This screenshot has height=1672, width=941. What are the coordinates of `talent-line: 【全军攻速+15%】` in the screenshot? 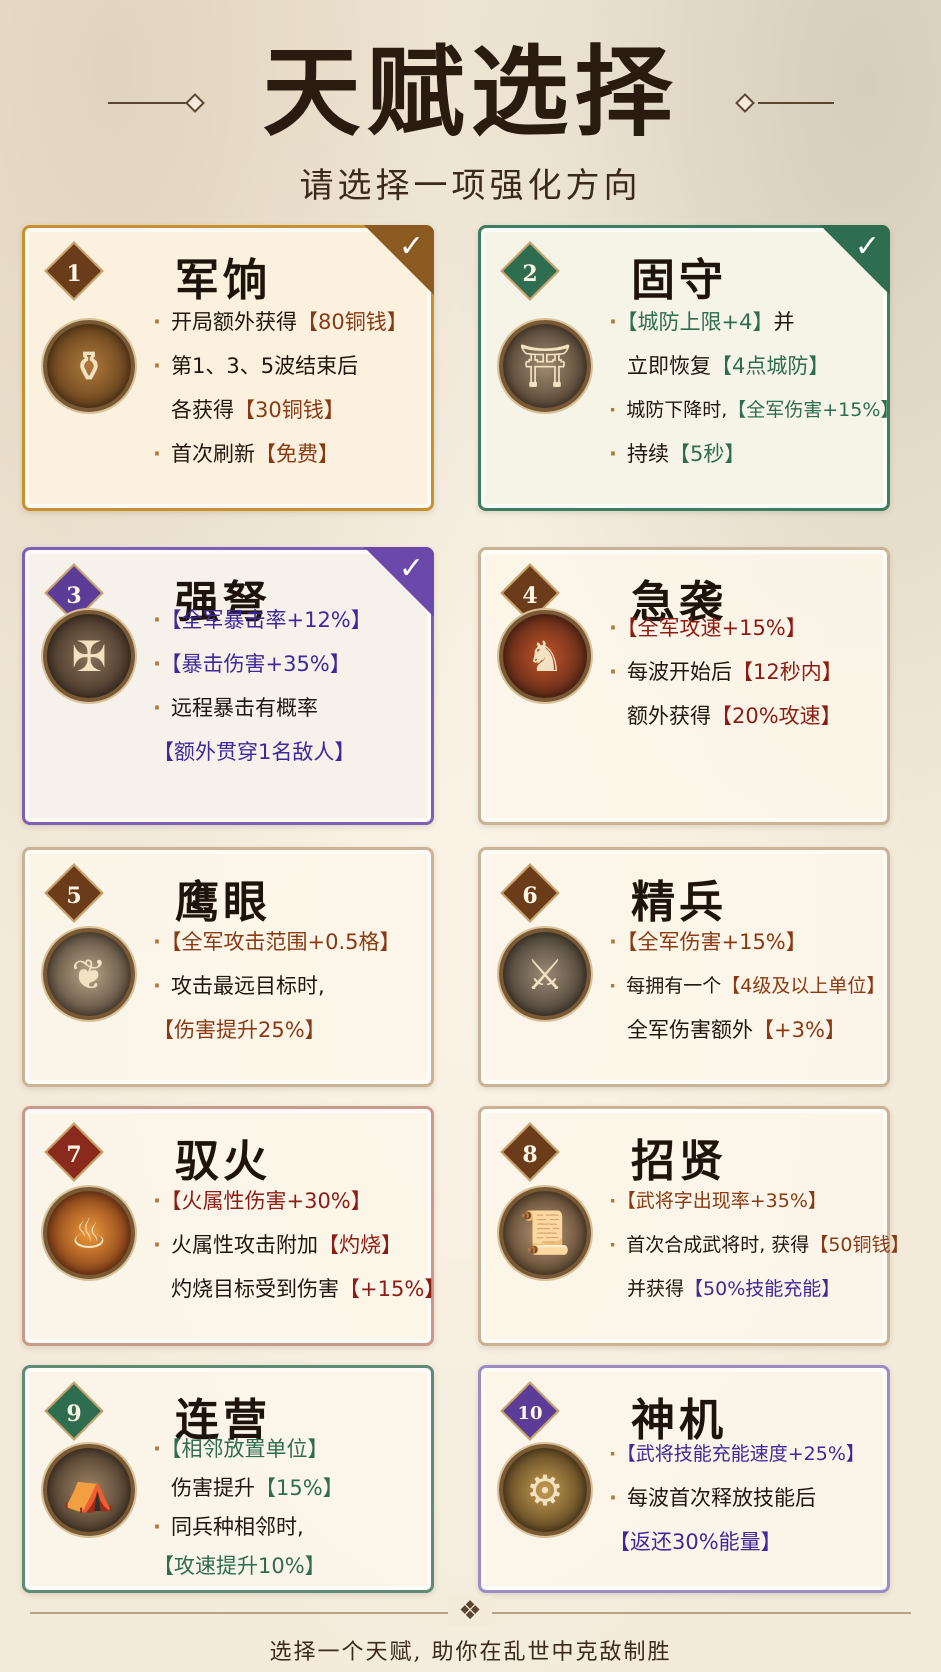 It's located at (744, 628).